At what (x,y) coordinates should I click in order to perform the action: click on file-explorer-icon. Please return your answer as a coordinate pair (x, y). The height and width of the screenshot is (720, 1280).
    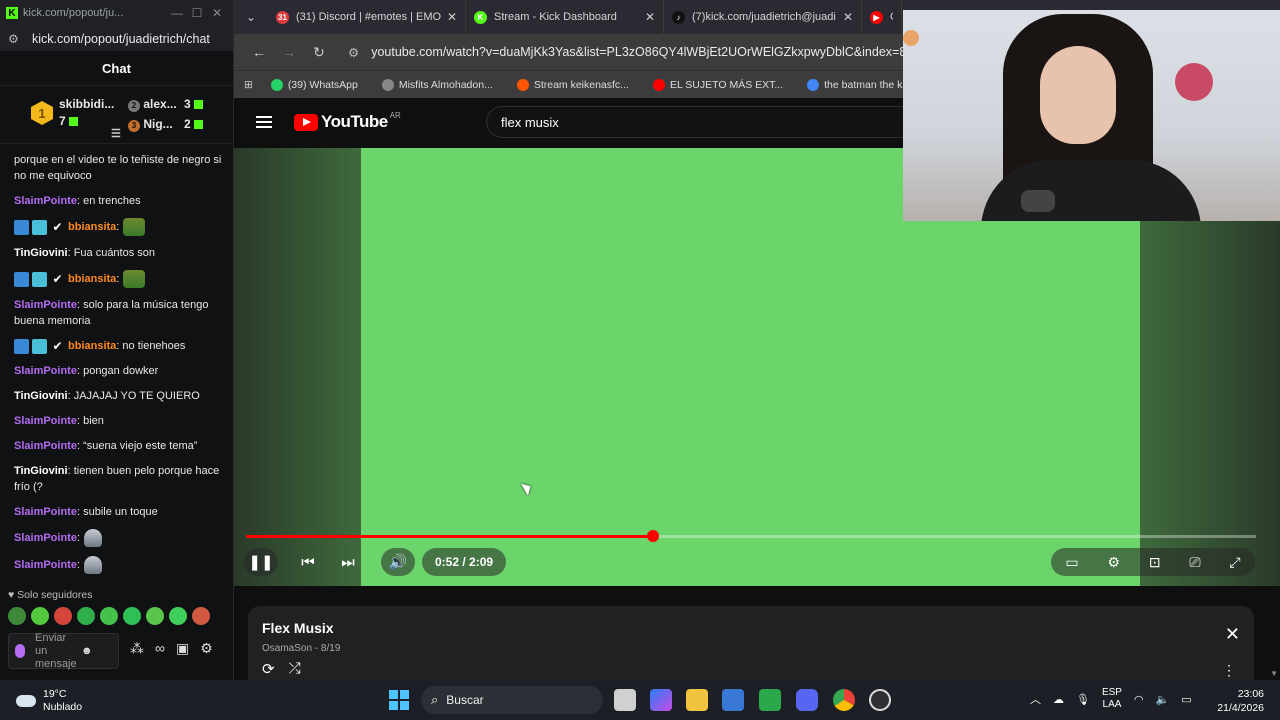
    Looking at the image, I should click on (697, 700).